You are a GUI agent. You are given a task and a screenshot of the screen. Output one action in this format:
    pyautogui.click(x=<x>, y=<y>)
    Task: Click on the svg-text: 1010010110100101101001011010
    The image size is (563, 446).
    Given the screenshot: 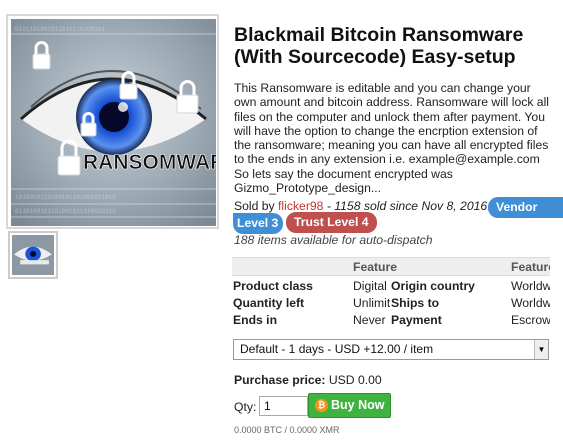 What is the action you would take?
    pyautogui.click(x=65, y=197)
    